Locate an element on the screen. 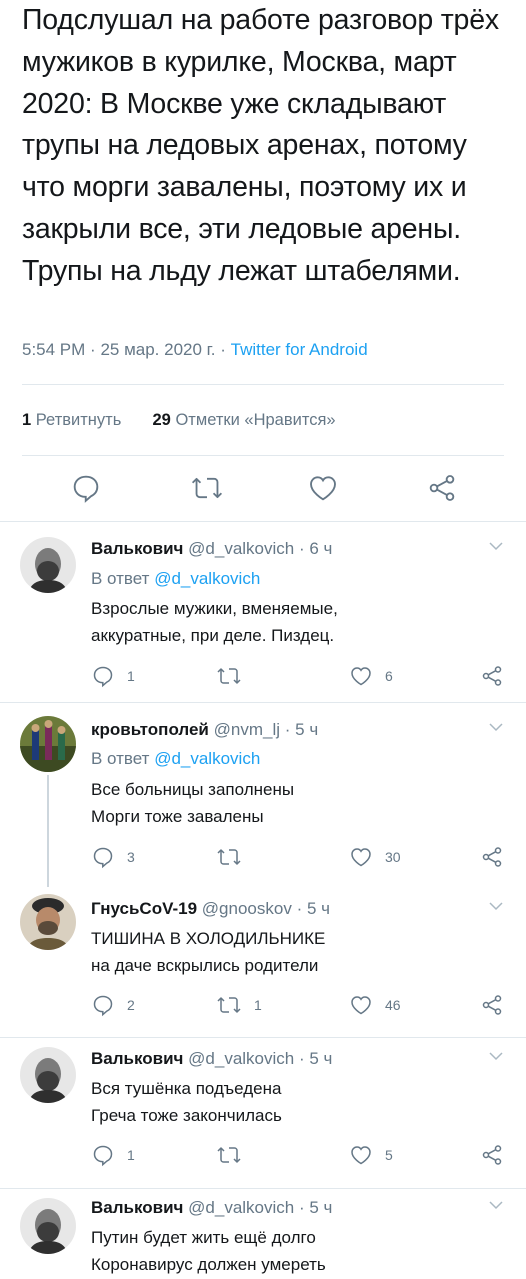  author-handle: @gnooskov is located at coordinates (246, 908).